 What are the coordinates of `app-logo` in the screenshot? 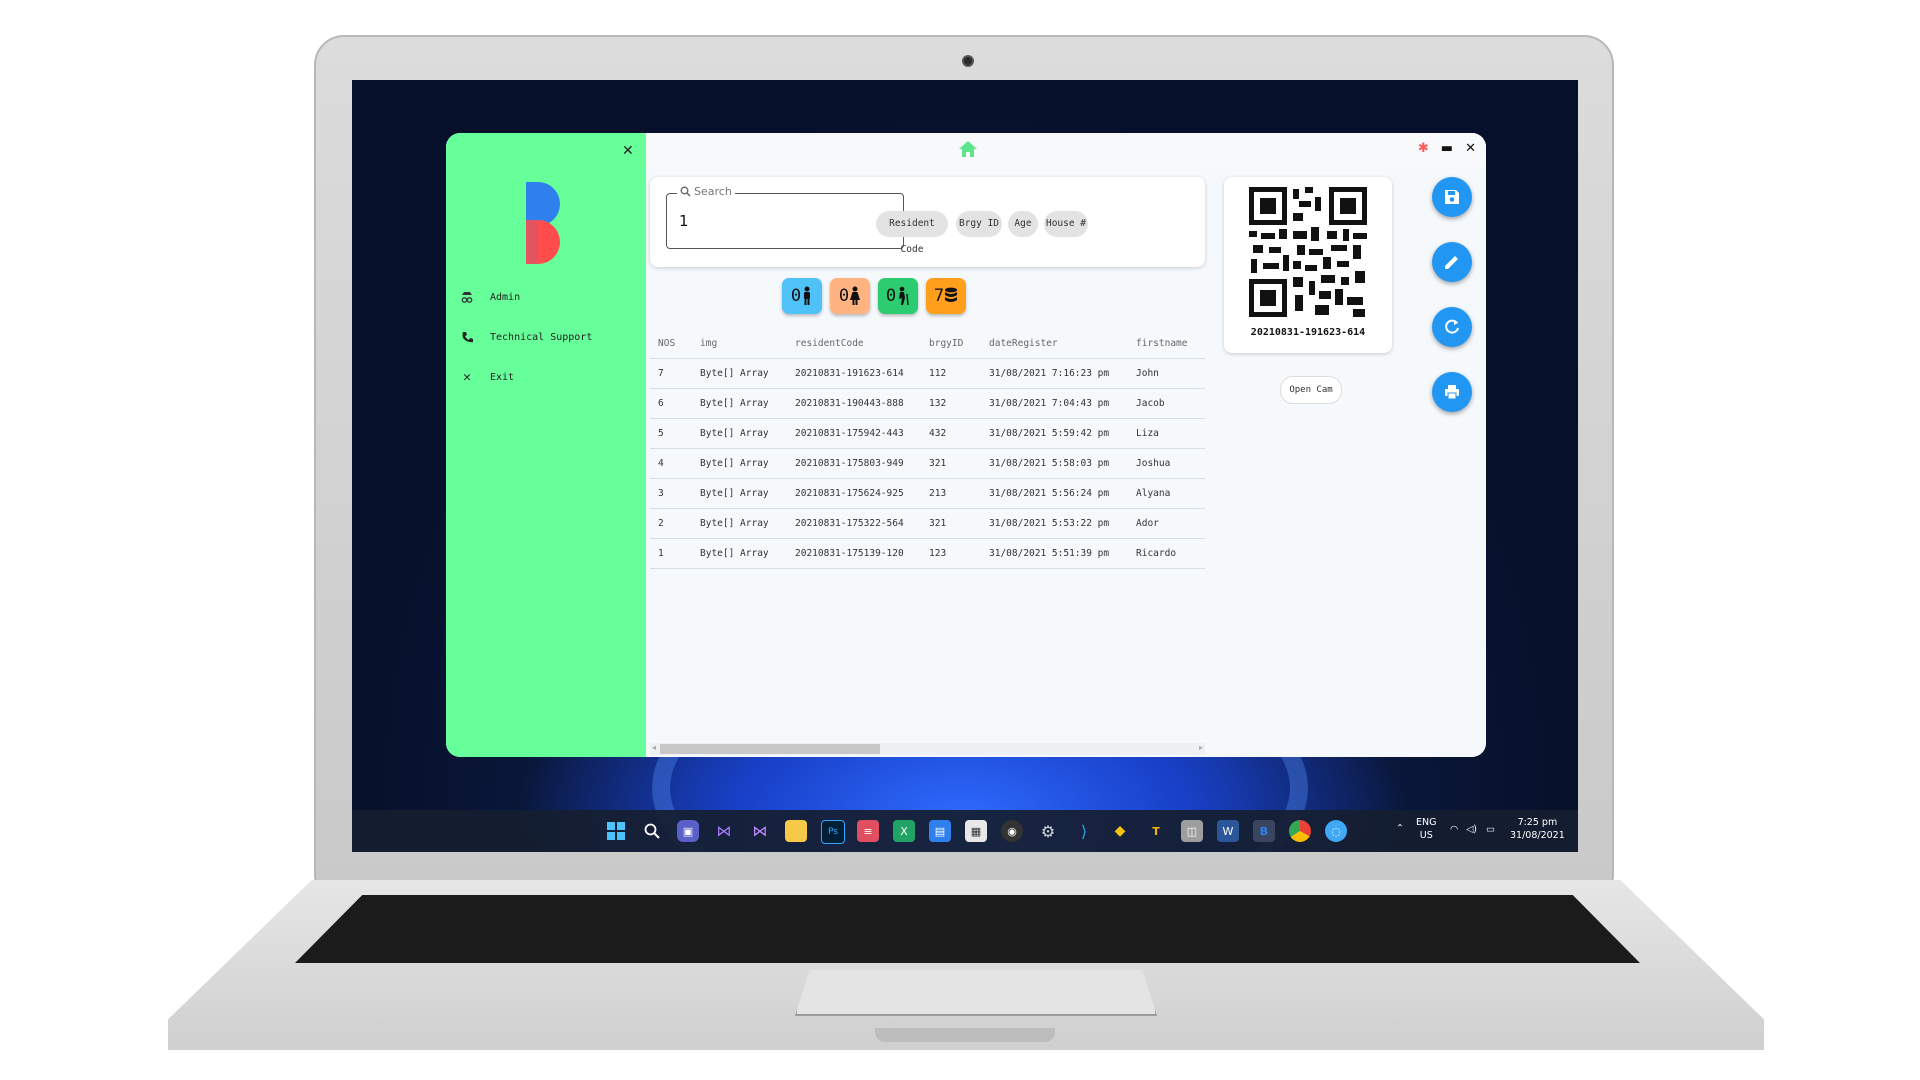 It's located at (543, 223).